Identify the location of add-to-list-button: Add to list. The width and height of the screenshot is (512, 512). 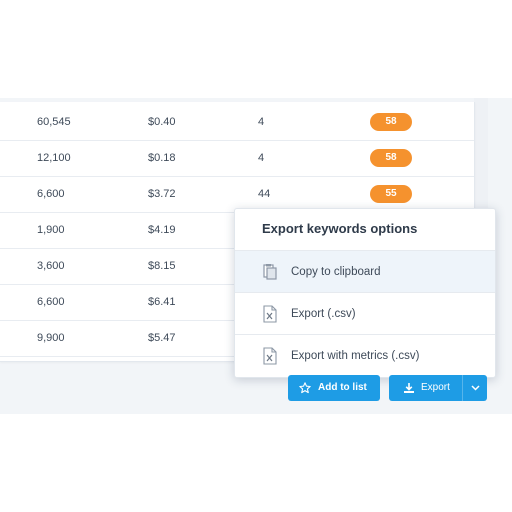
(334, 388).